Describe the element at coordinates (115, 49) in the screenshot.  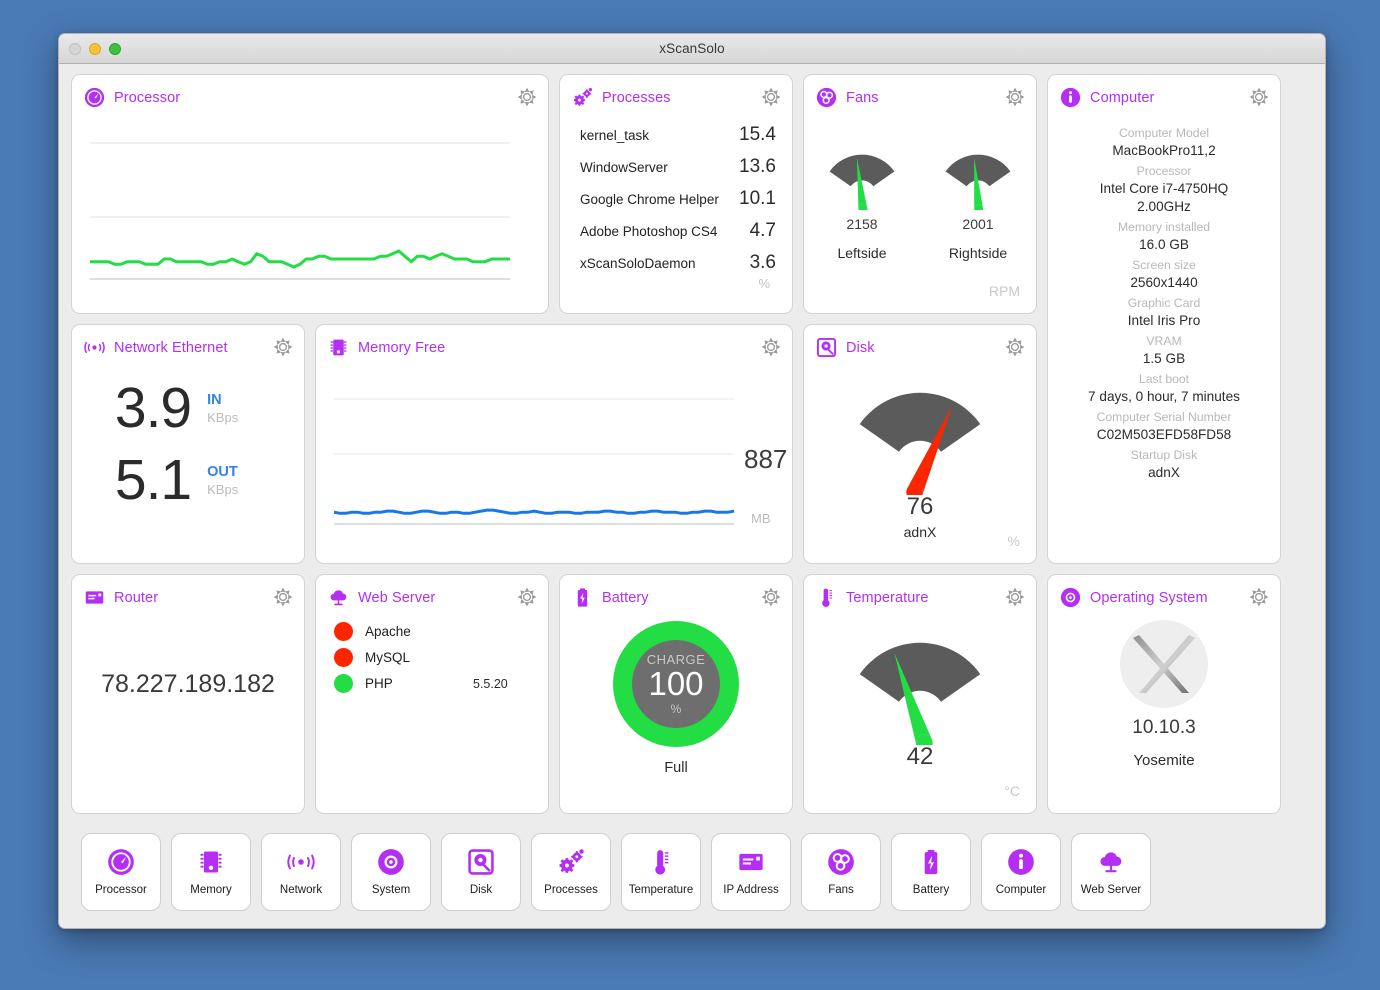
I see `maximize-button` at that location.